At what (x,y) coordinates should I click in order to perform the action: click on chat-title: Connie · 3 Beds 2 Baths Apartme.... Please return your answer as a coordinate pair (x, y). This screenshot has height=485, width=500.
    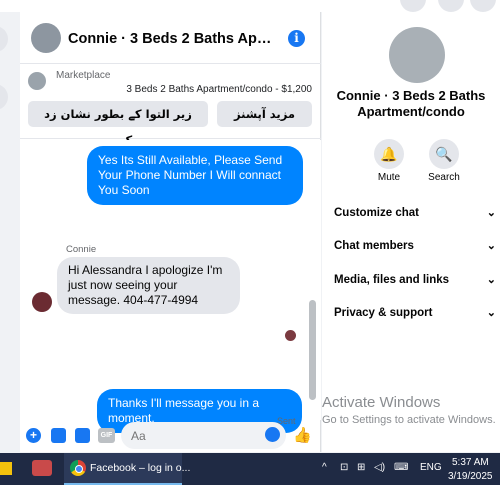
    Looking at the image, I should click on (173, 39).